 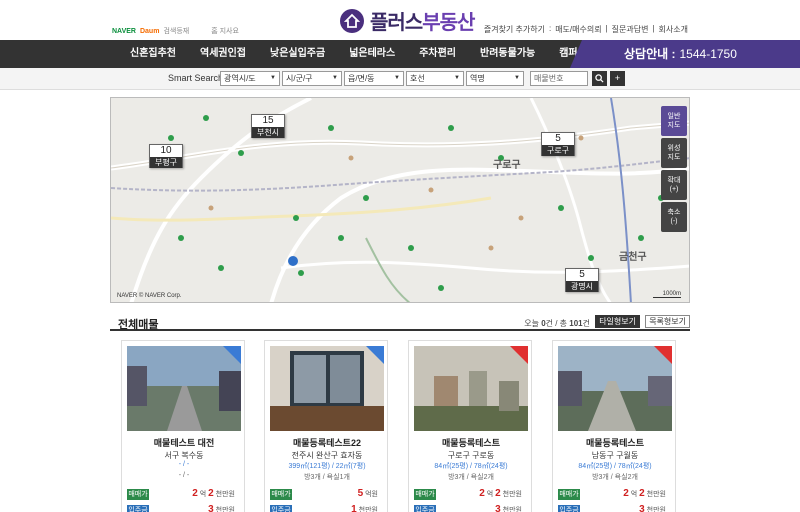 What do you see at coordinates (268, 126) in the screenshot?
I see `map-cluster-bucheon: 15 부천시` at bounding box center [268, 126].